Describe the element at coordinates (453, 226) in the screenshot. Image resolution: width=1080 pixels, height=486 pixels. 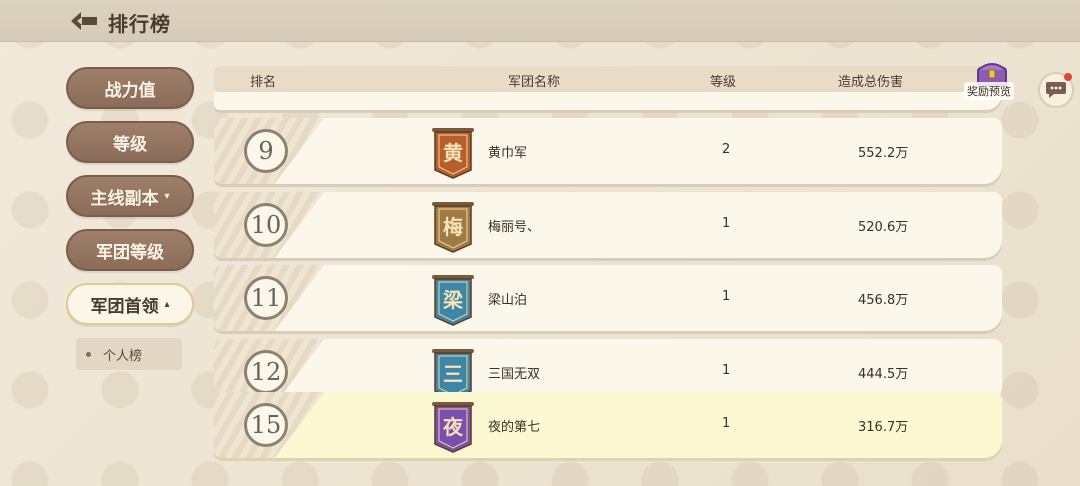
I see `emblem-character: 梅` at that location.